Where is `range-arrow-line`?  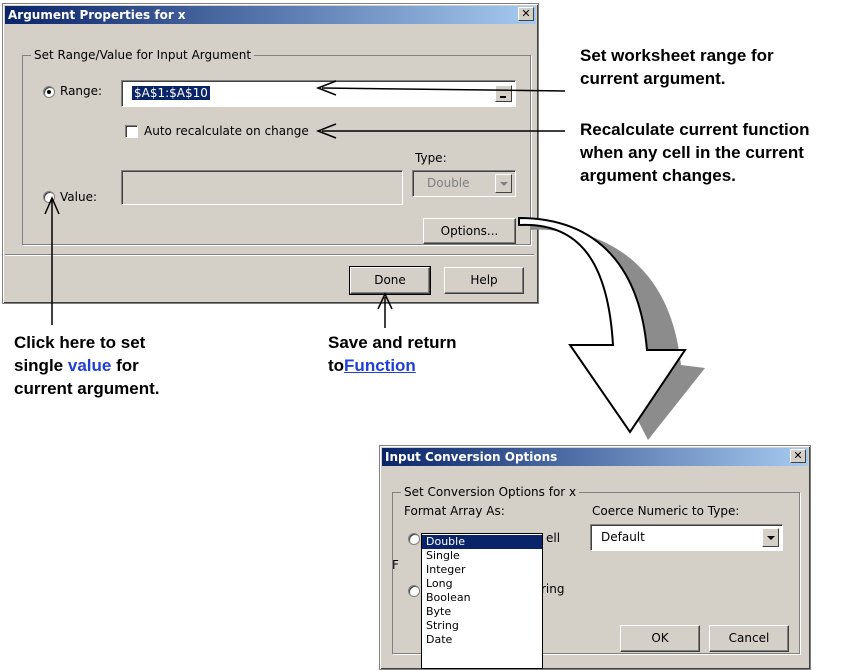 range-arrow-line is located at coordinates (443, 89).